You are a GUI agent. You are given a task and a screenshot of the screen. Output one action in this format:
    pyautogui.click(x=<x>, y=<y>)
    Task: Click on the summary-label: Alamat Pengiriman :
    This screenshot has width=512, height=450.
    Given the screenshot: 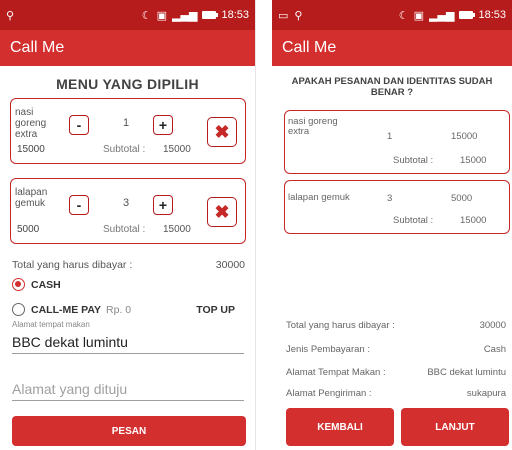 What is the action you would take?
    pyautogui.click(x=329, y=393)
    